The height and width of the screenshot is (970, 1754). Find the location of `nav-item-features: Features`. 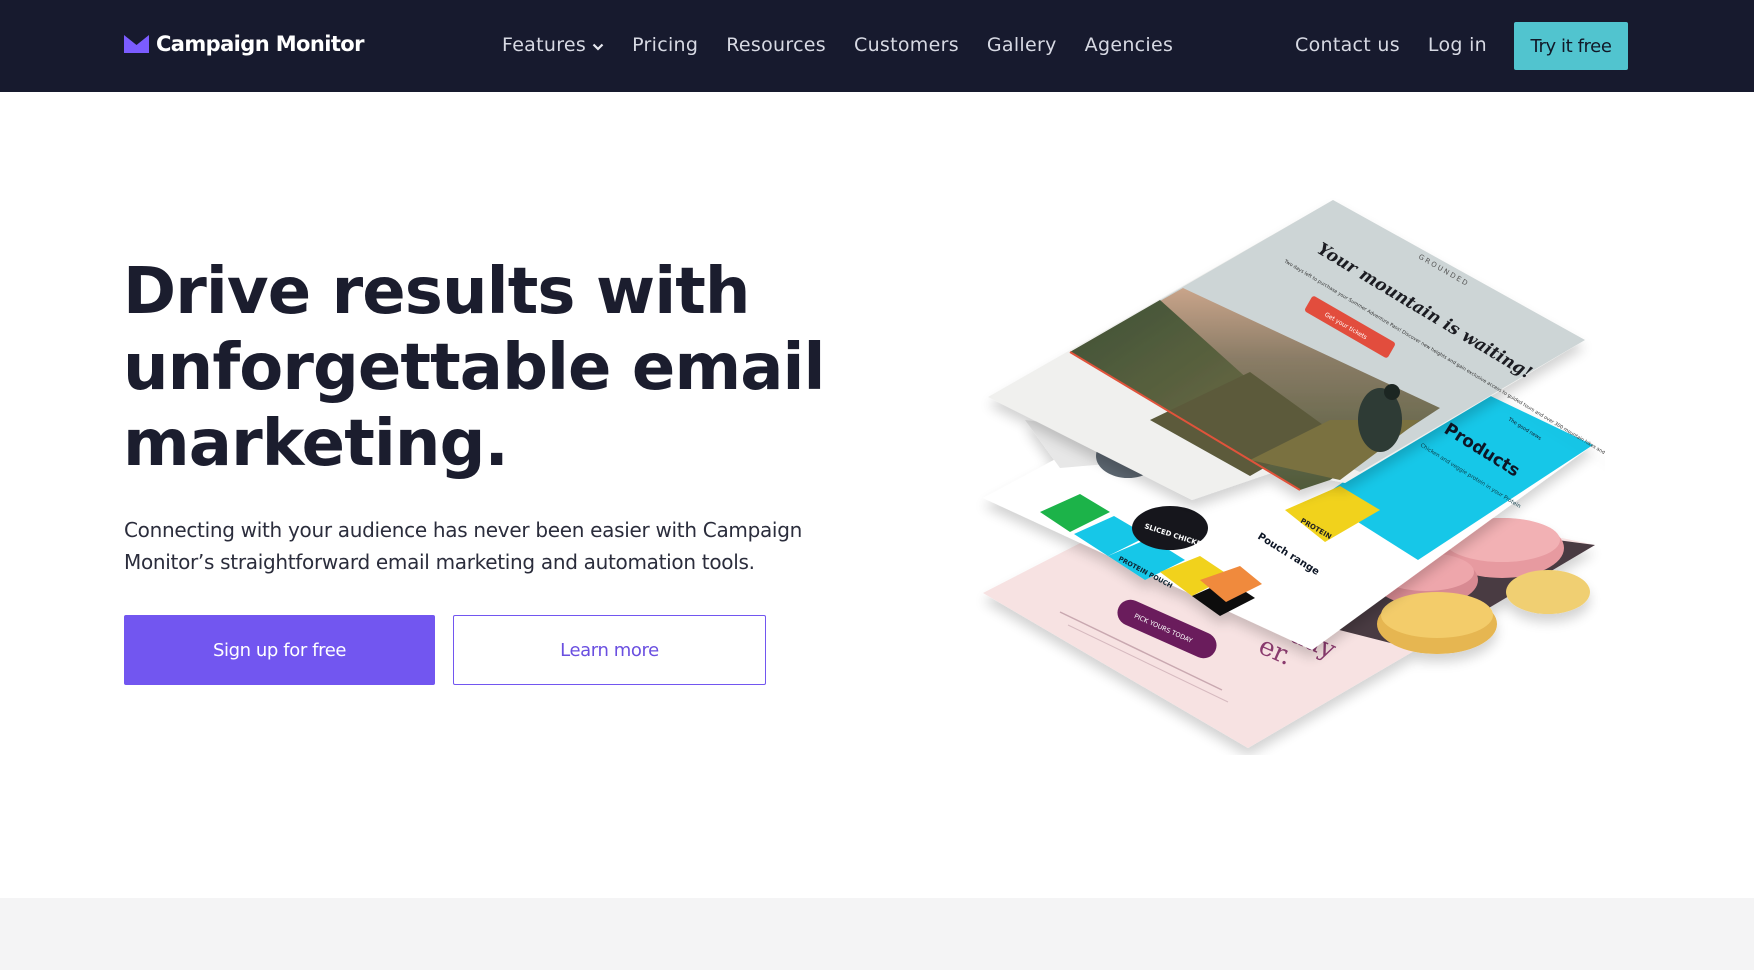

nav-item-features: Features is located at coordinates (553, 45).